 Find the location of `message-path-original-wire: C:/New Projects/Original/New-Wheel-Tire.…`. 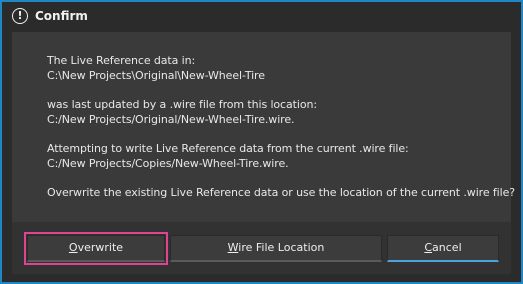

message-path-original-wire: C:/New Projects/Original/New-Wheel-Tire.… is located at coordinates (171, 119).